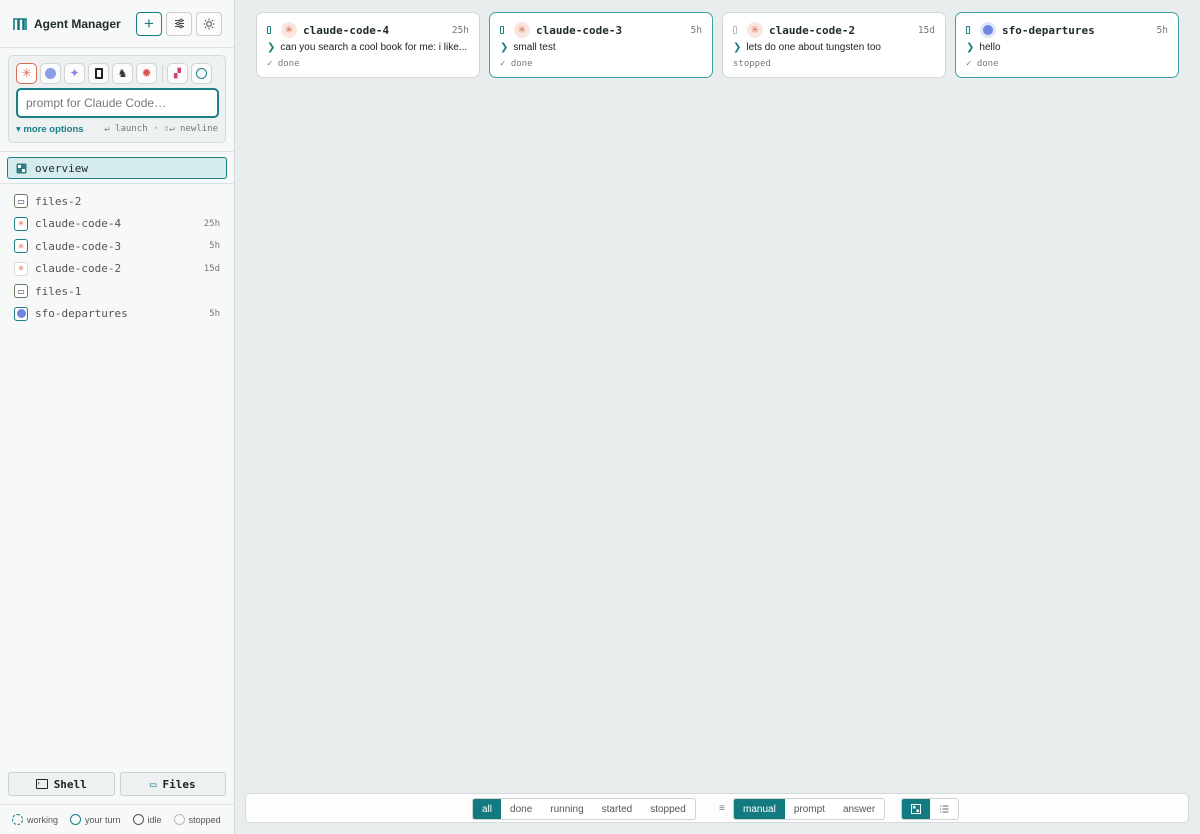 This screenshot has height=834, width=1200. I want to click on filter-running: running, so click(566, 809).